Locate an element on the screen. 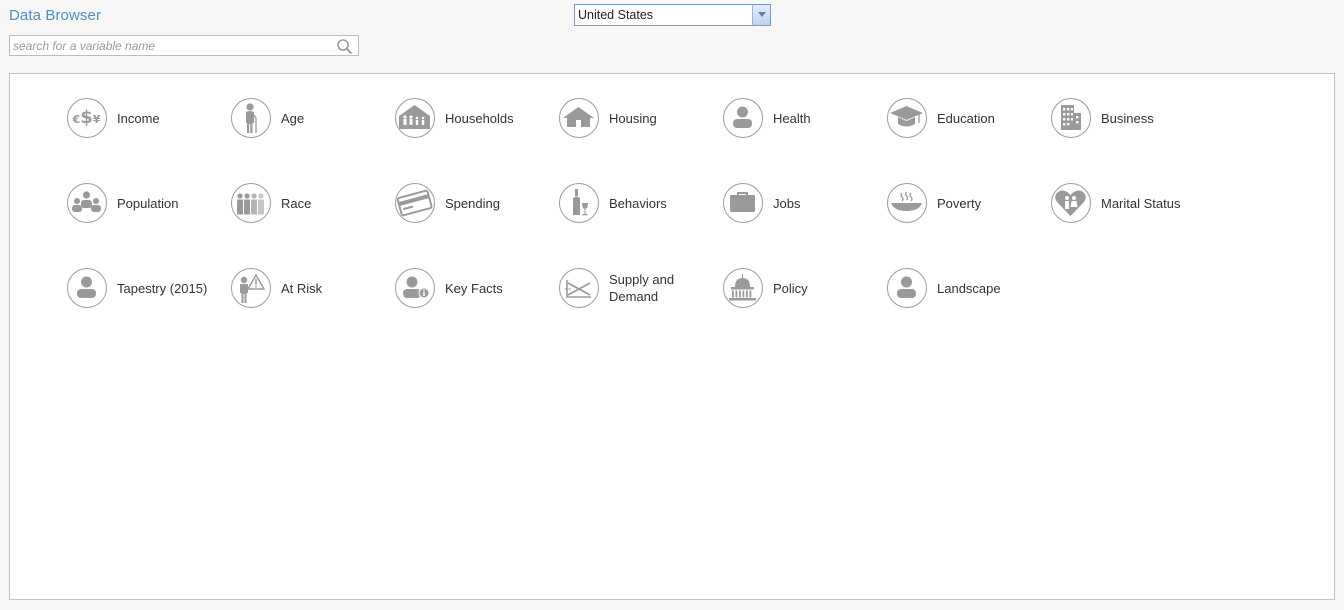  category-label: Policy is located at coordinates (790, 288).